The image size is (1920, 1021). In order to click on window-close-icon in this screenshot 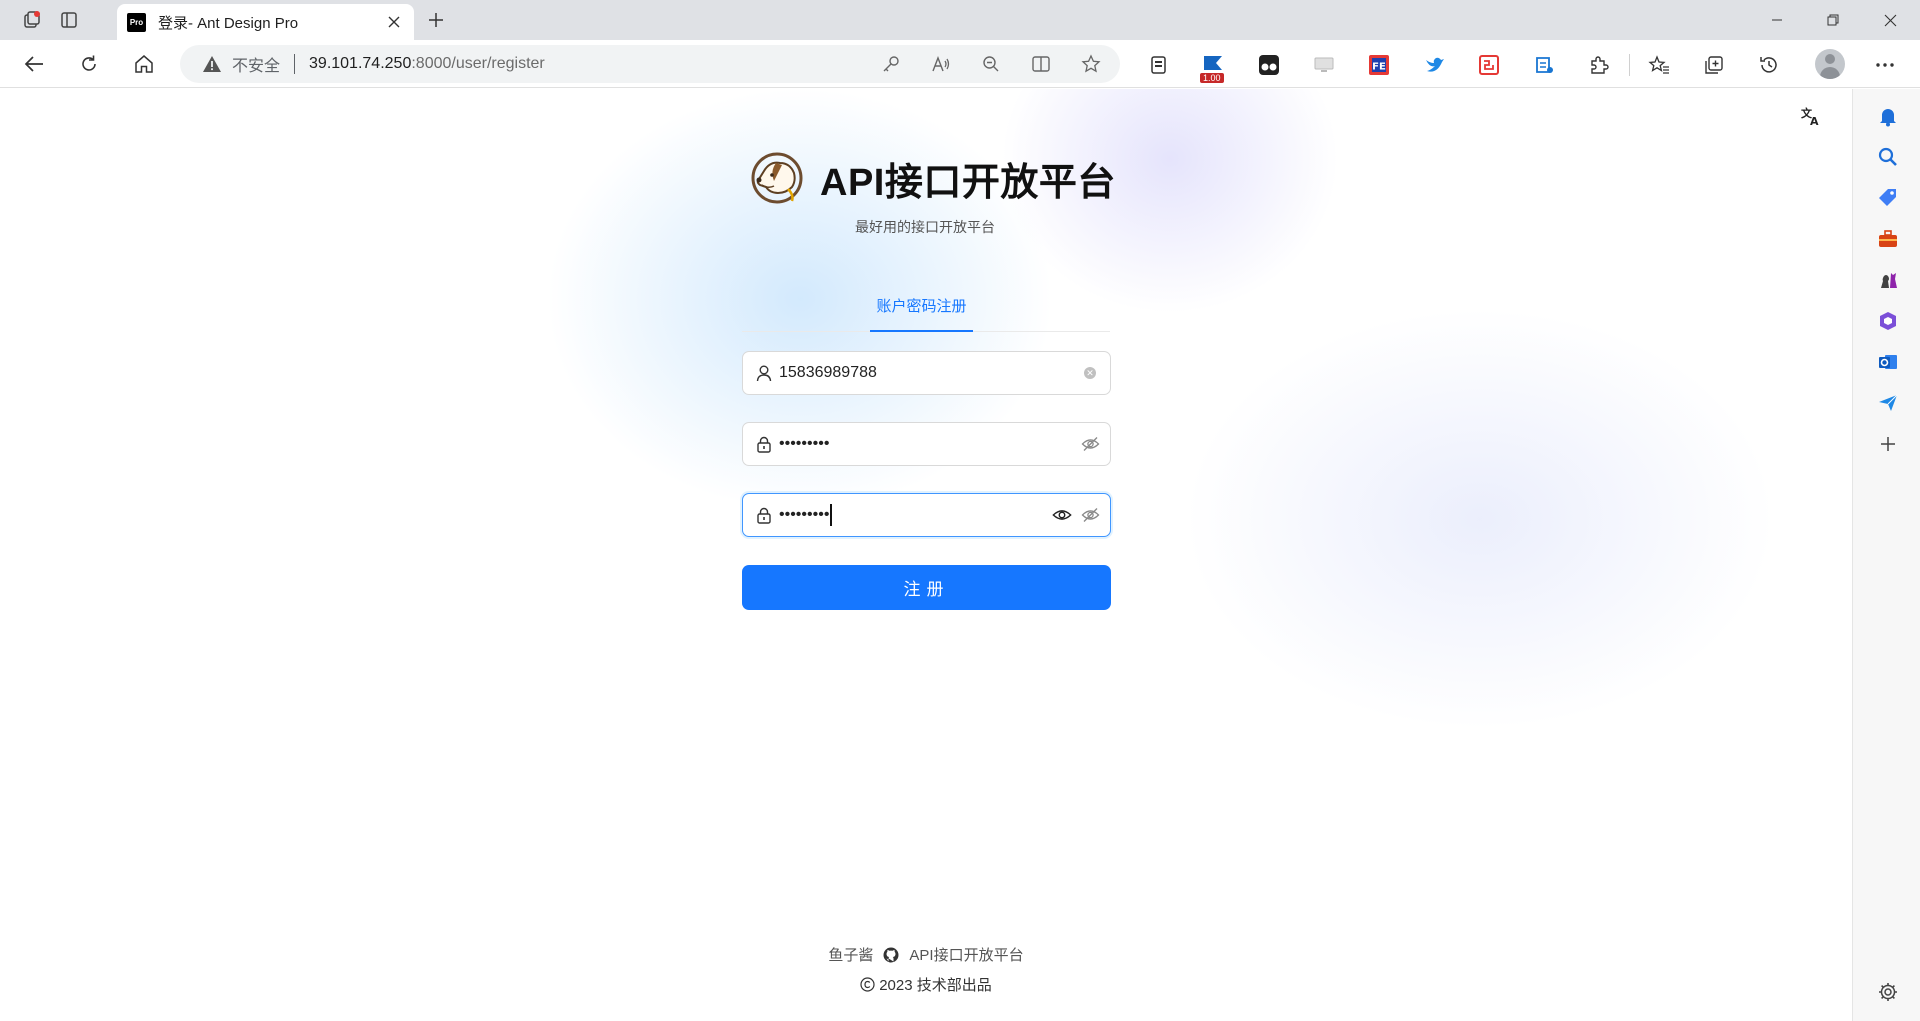, I will do `click(1890, 20)`.